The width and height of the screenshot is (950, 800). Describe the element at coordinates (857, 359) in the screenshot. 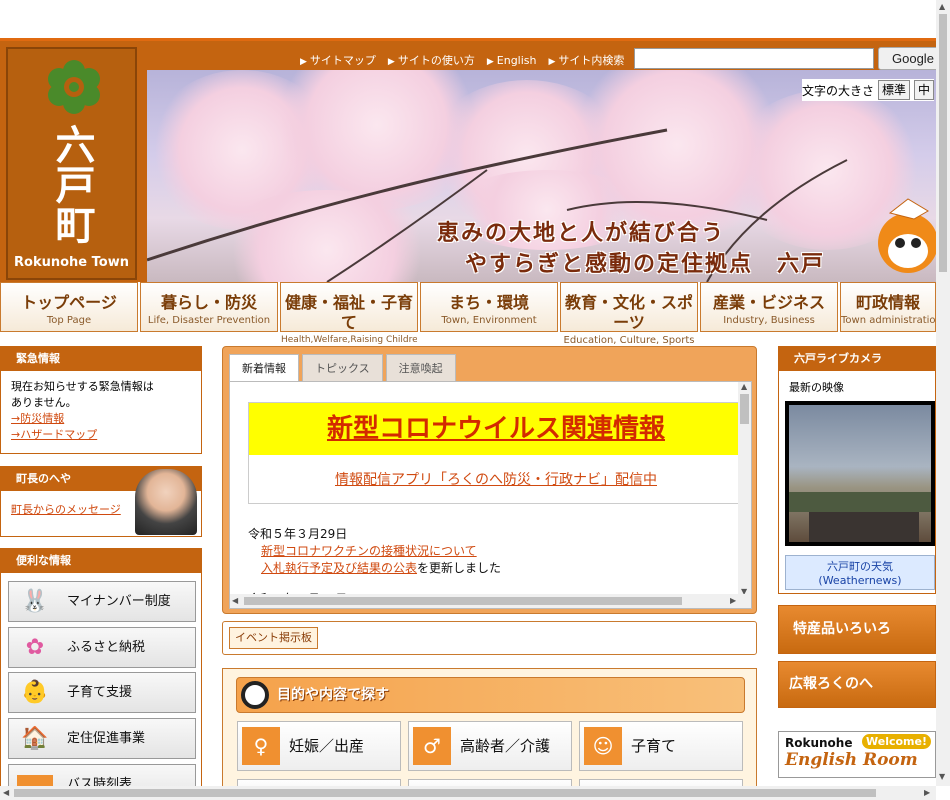

I see `live-camera-title: 六戸ライブカメラ` at that location.